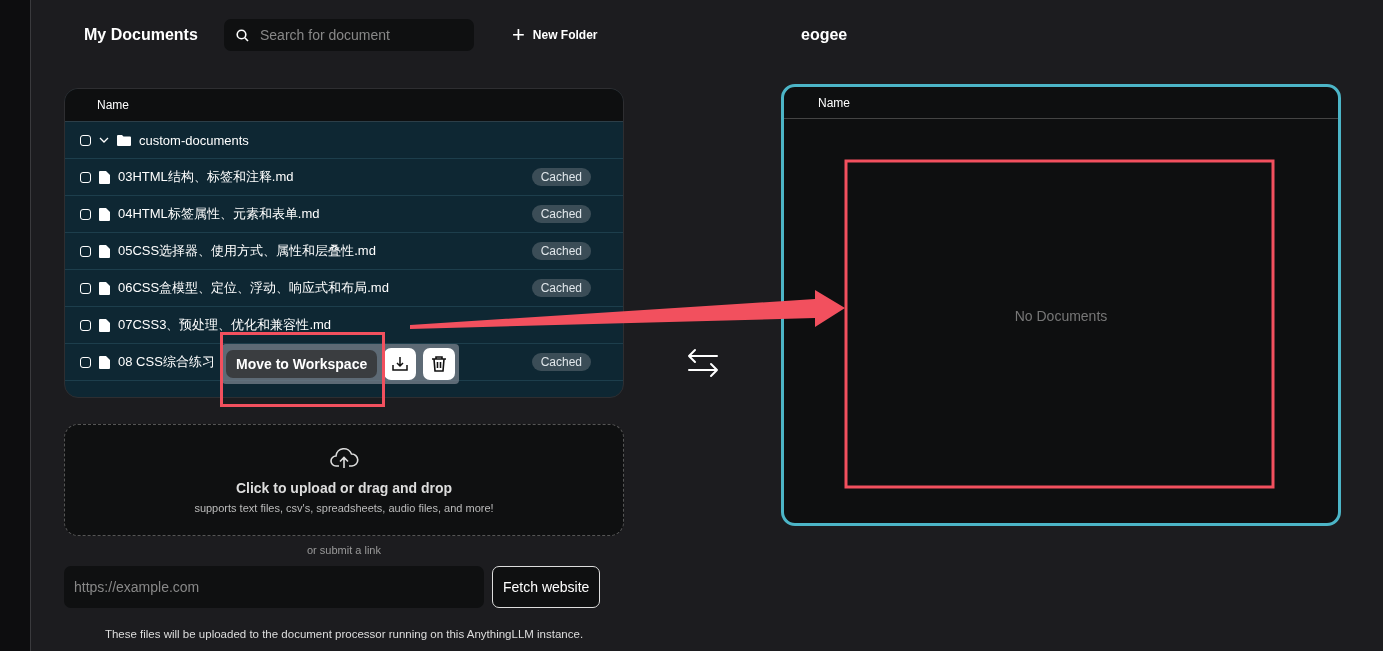  I want to click on link-label: or submit a link, so click(344, 550).